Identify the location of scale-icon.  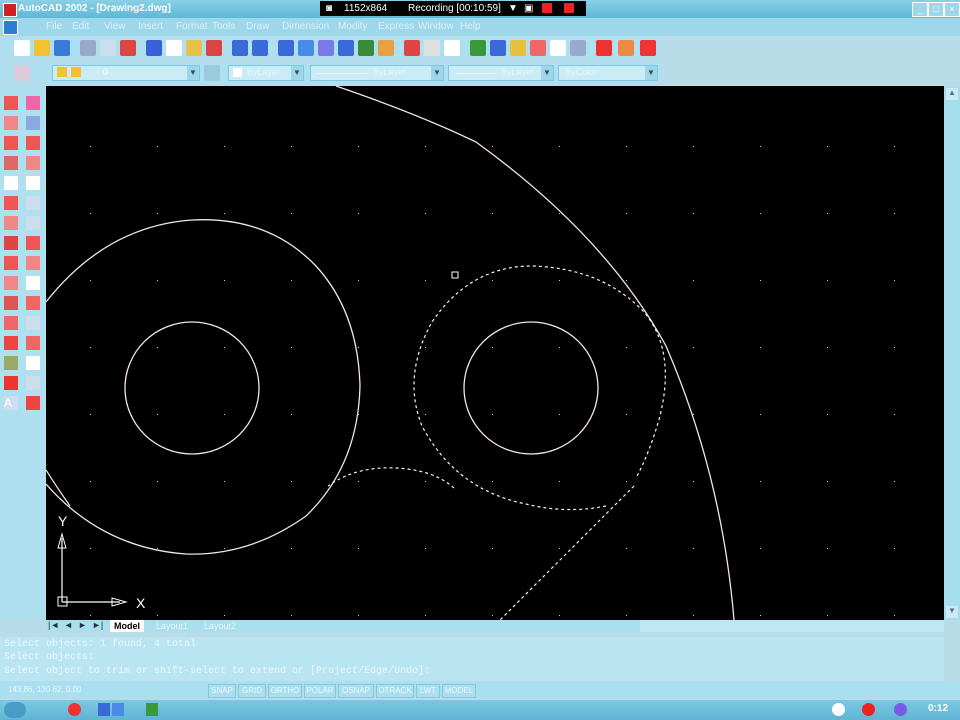
(33, 243).